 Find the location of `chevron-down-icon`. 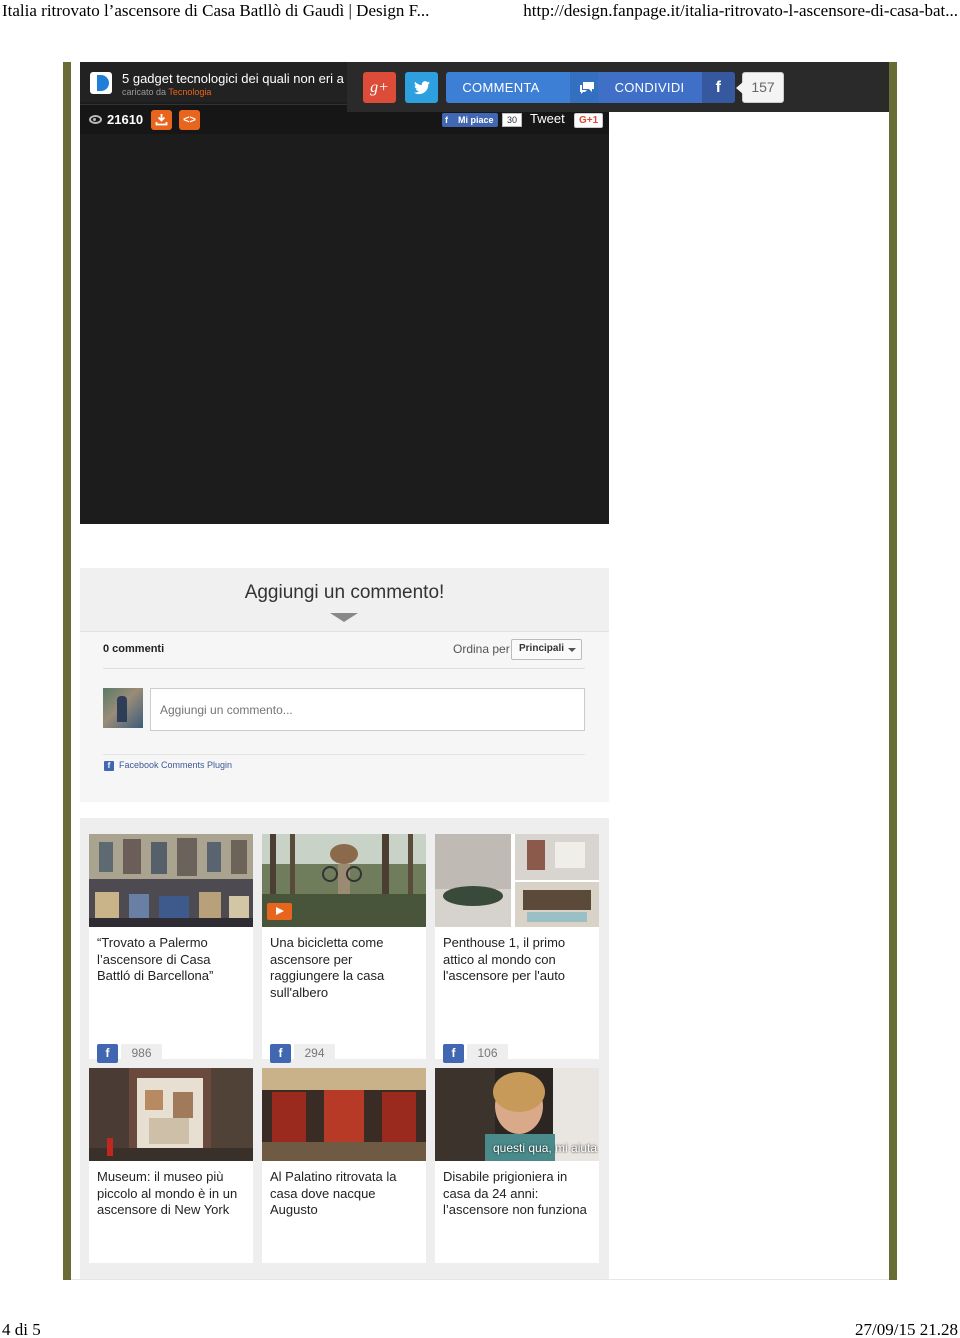

chevron-down-icon is located at coordinates (344, 617).